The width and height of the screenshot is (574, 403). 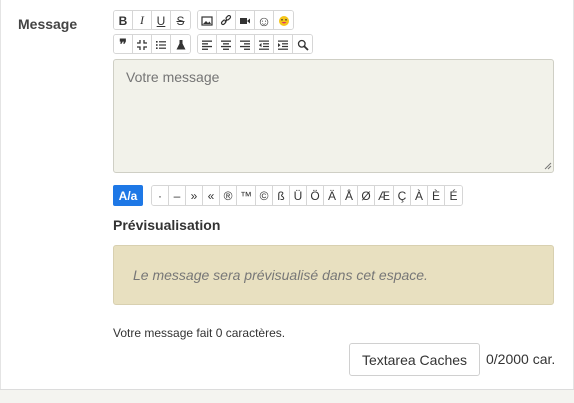 What do you see at coordinates (167, 225) in the screenshot?
I see `preview-title: Prévisualisation` at bounding box center [167, 225].